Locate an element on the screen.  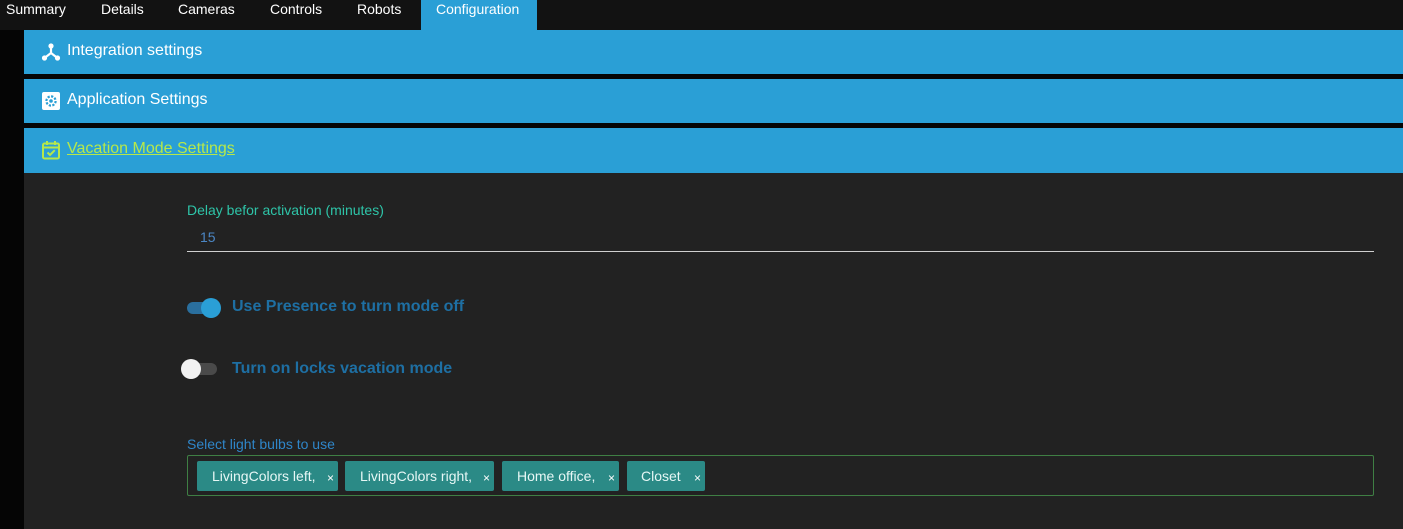
locks-toggle-label: Turn on locks vacation mode is located at coordinates (342, 368).